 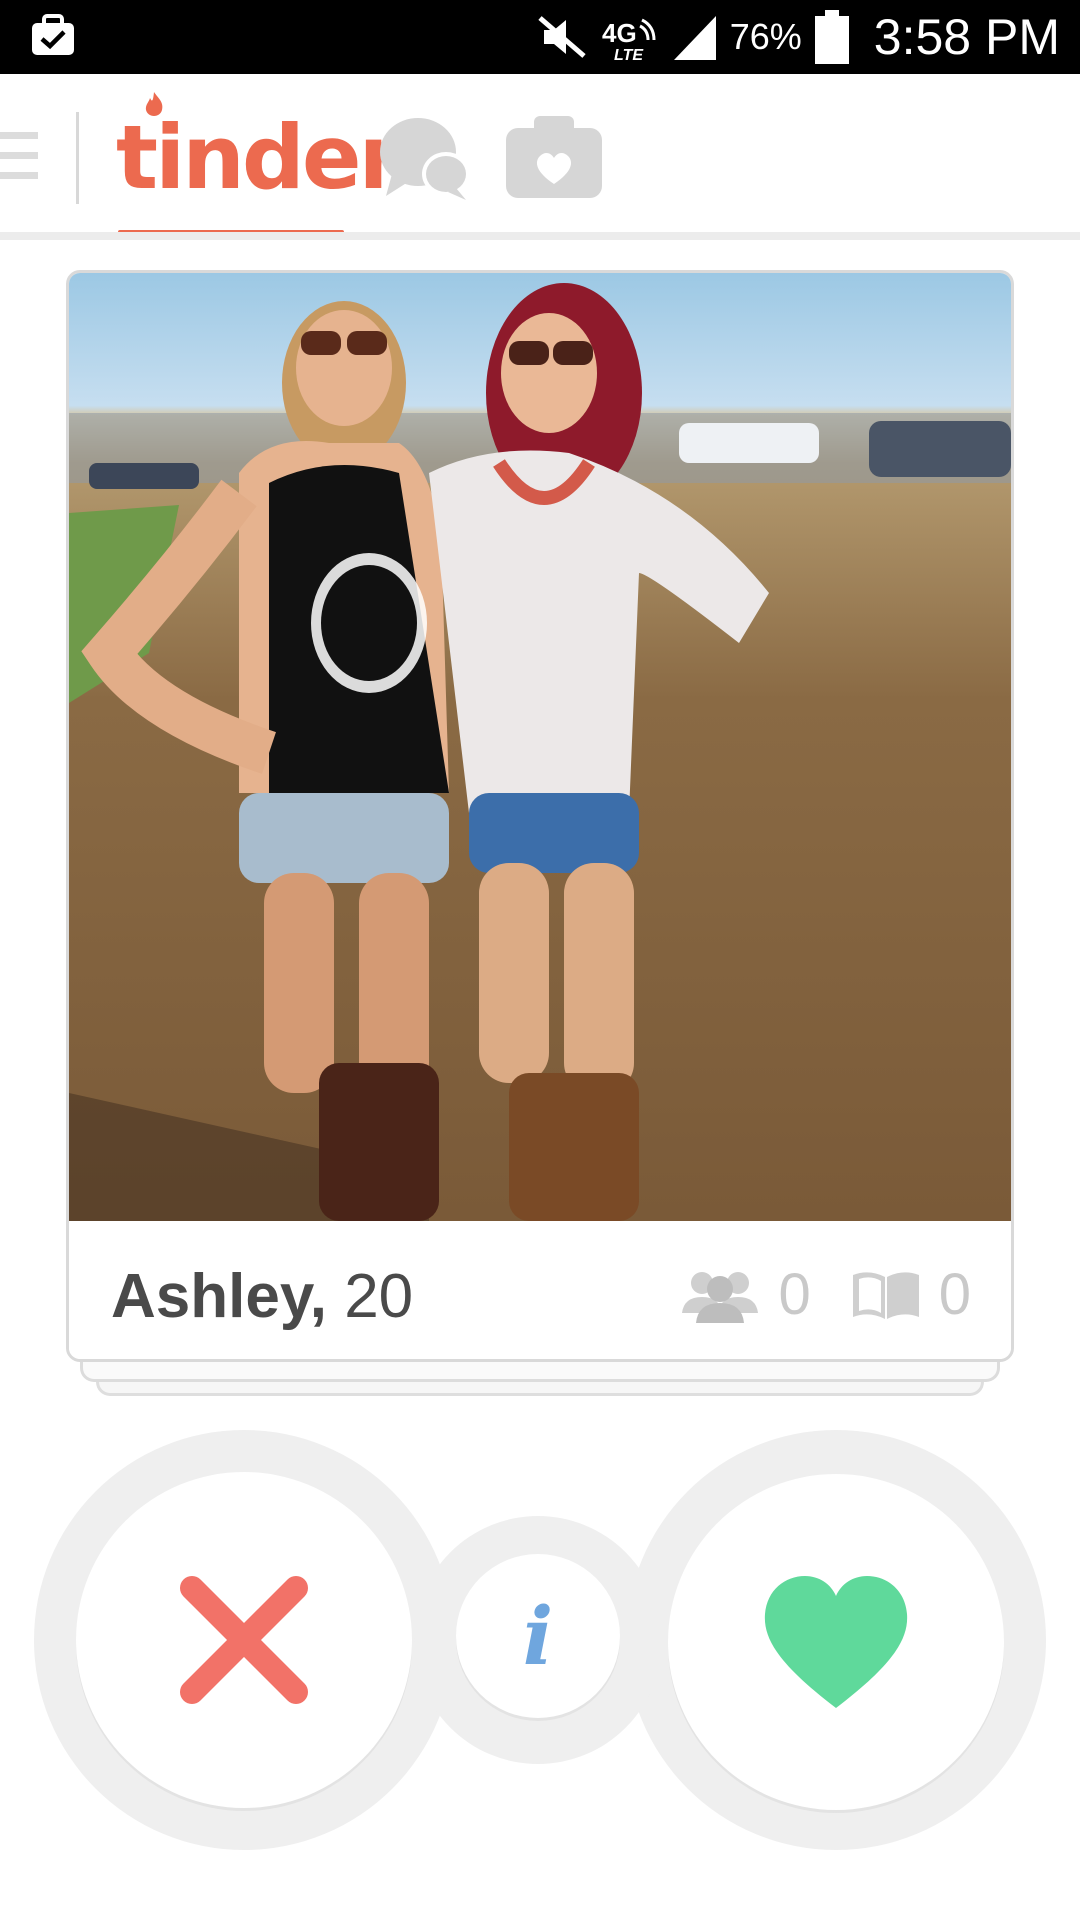 What do you see at coordinates (629, 54) in the screenshot?
I see `svg-text: LTE` at bounding box center [629, 54].